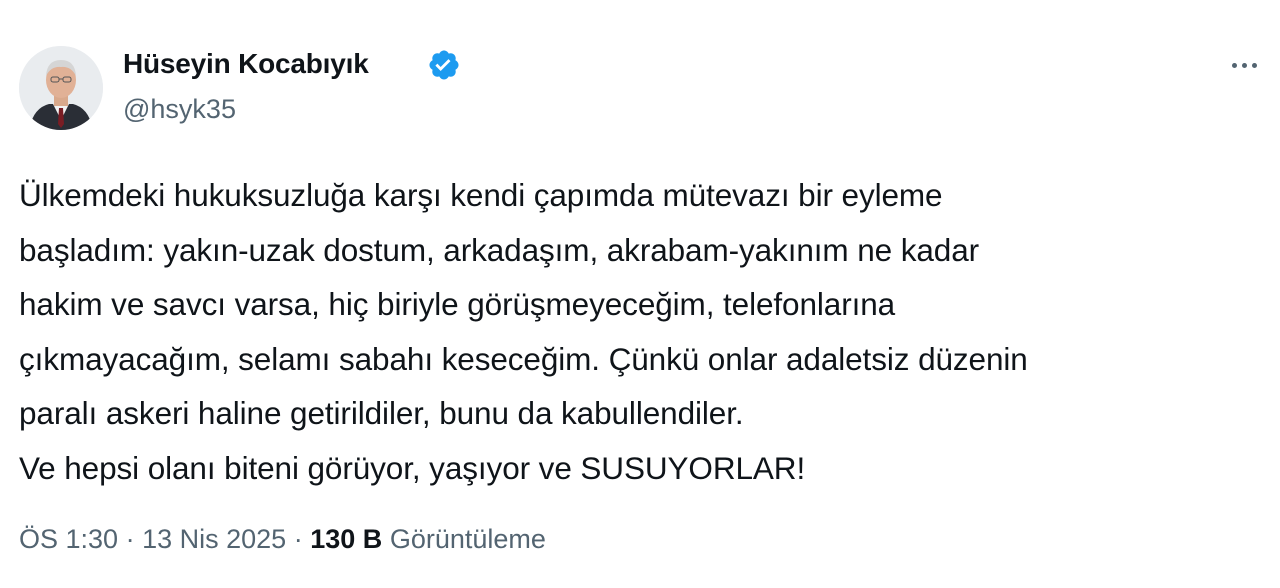 The width and height of the screenshot is (1280, 588). I want to click on author-handle: @hsyk35, so click(179, 109).